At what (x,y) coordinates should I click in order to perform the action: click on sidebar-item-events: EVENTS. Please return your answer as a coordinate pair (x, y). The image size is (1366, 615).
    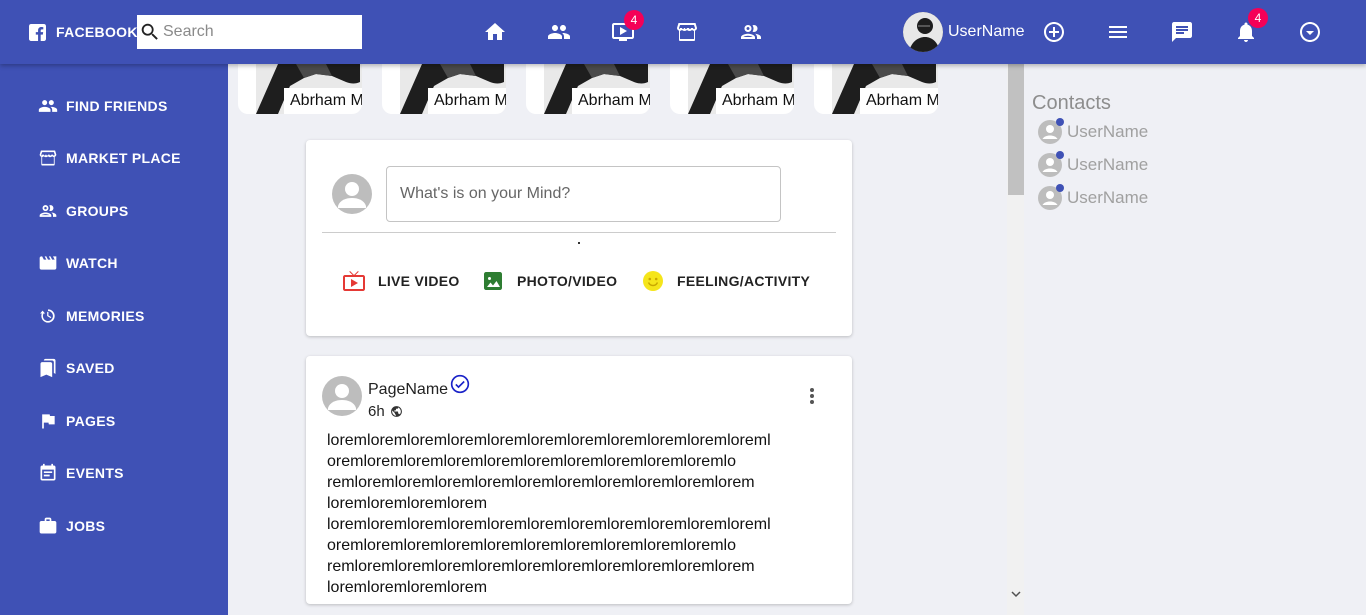
    Looking at the image, I should click on (114, 473).